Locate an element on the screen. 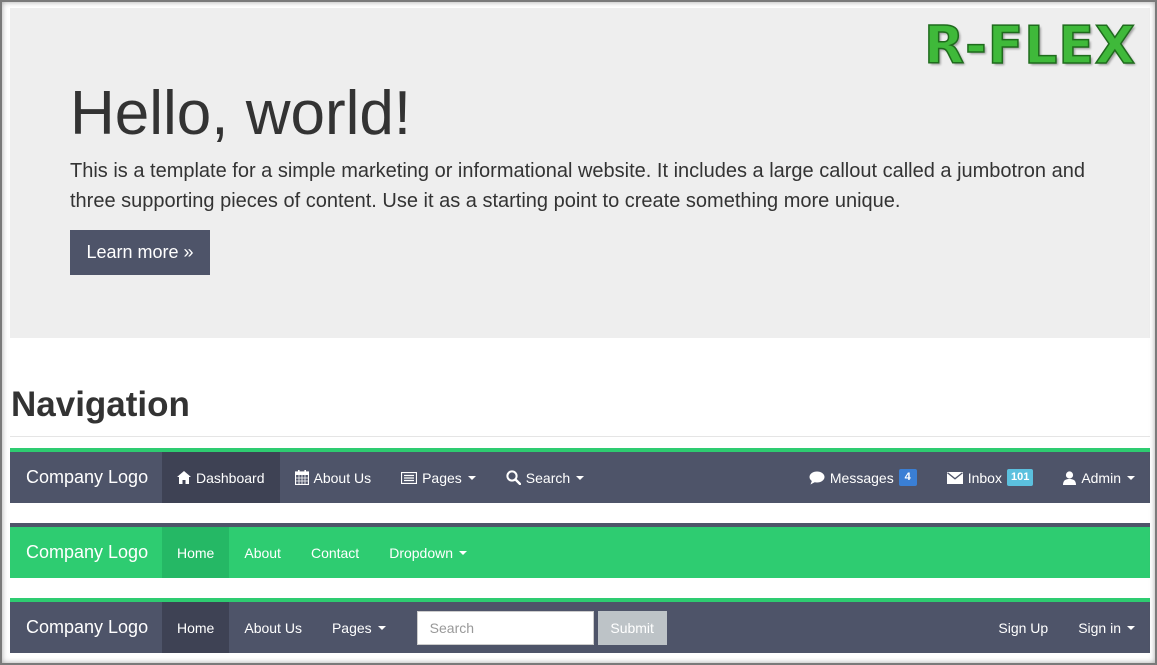 Image resolution: width=1157 pixels, height=665 pixels. nav-item-label: Sign in is located at coordinates (1099, 627).